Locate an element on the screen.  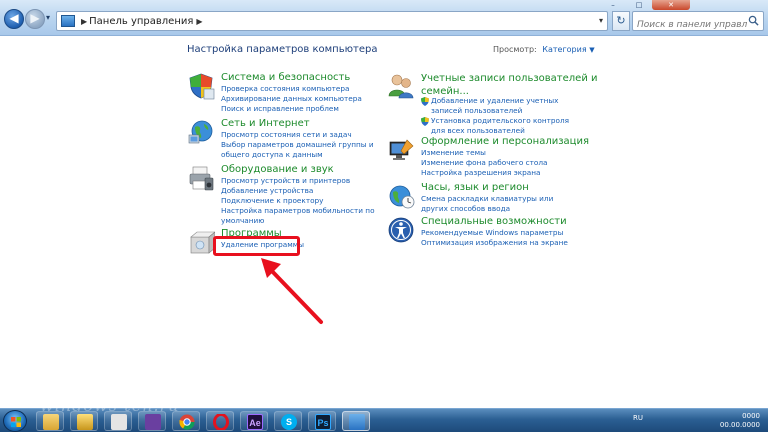
accessibility-icon is located at coordinates (401, 230).